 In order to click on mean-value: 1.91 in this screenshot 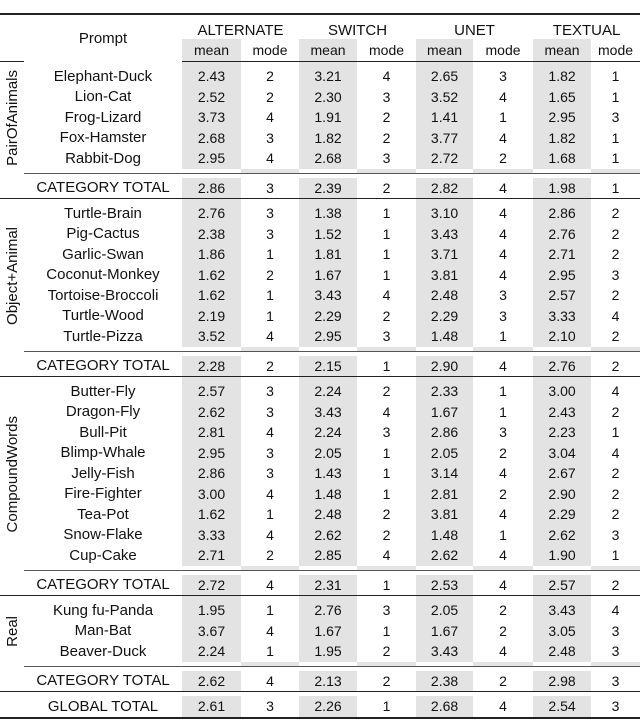, I will do `click(328, 117)`.